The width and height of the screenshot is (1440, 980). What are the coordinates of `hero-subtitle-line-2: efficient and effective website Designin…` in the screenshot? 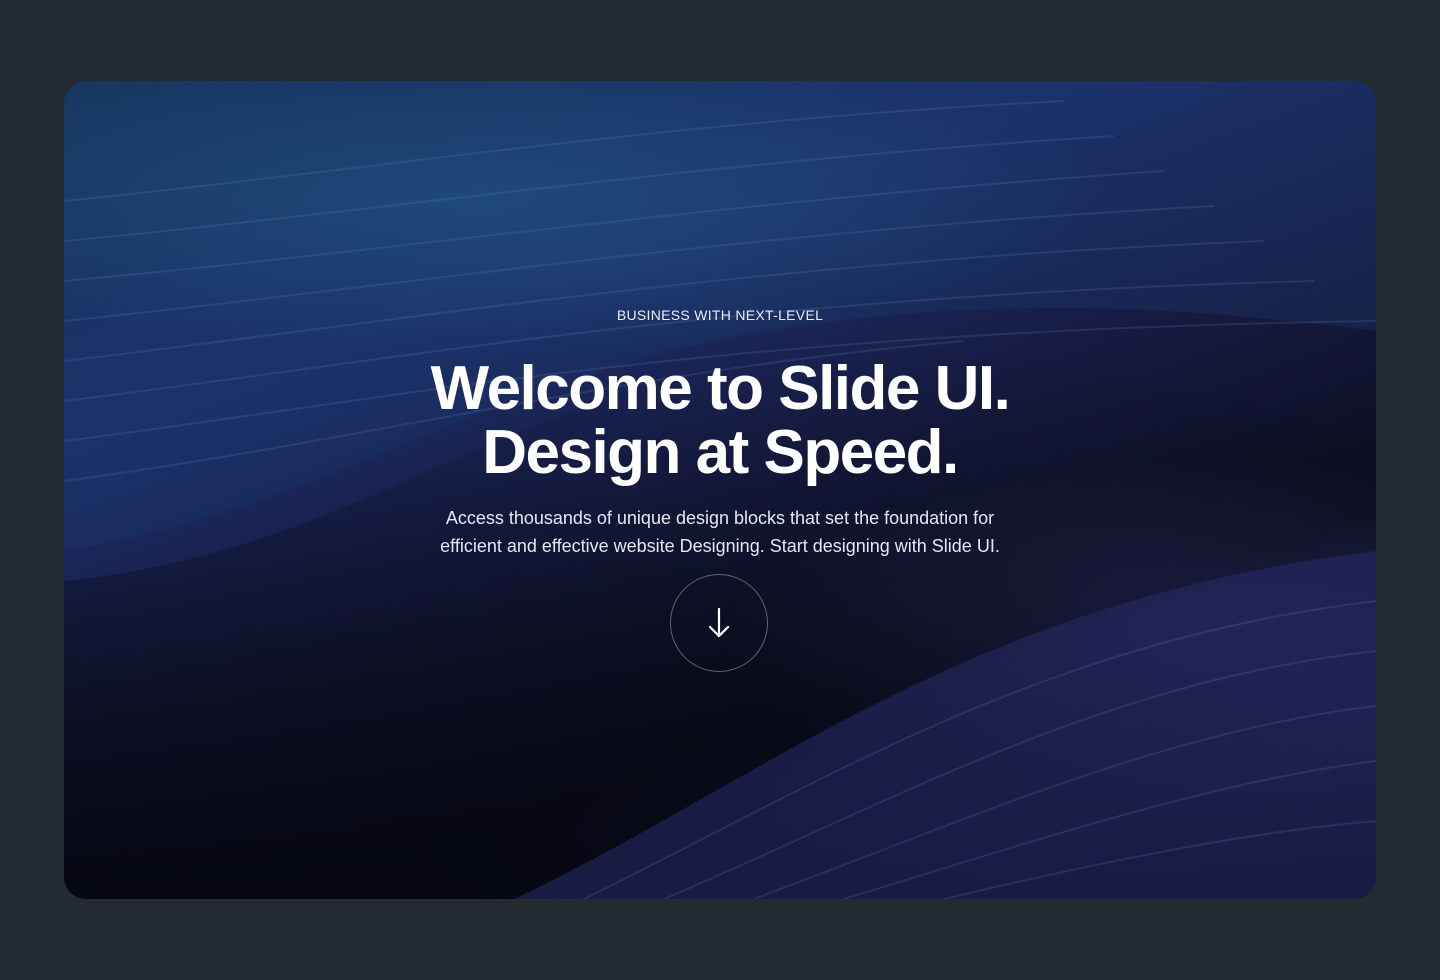 It's located at (720, 546).